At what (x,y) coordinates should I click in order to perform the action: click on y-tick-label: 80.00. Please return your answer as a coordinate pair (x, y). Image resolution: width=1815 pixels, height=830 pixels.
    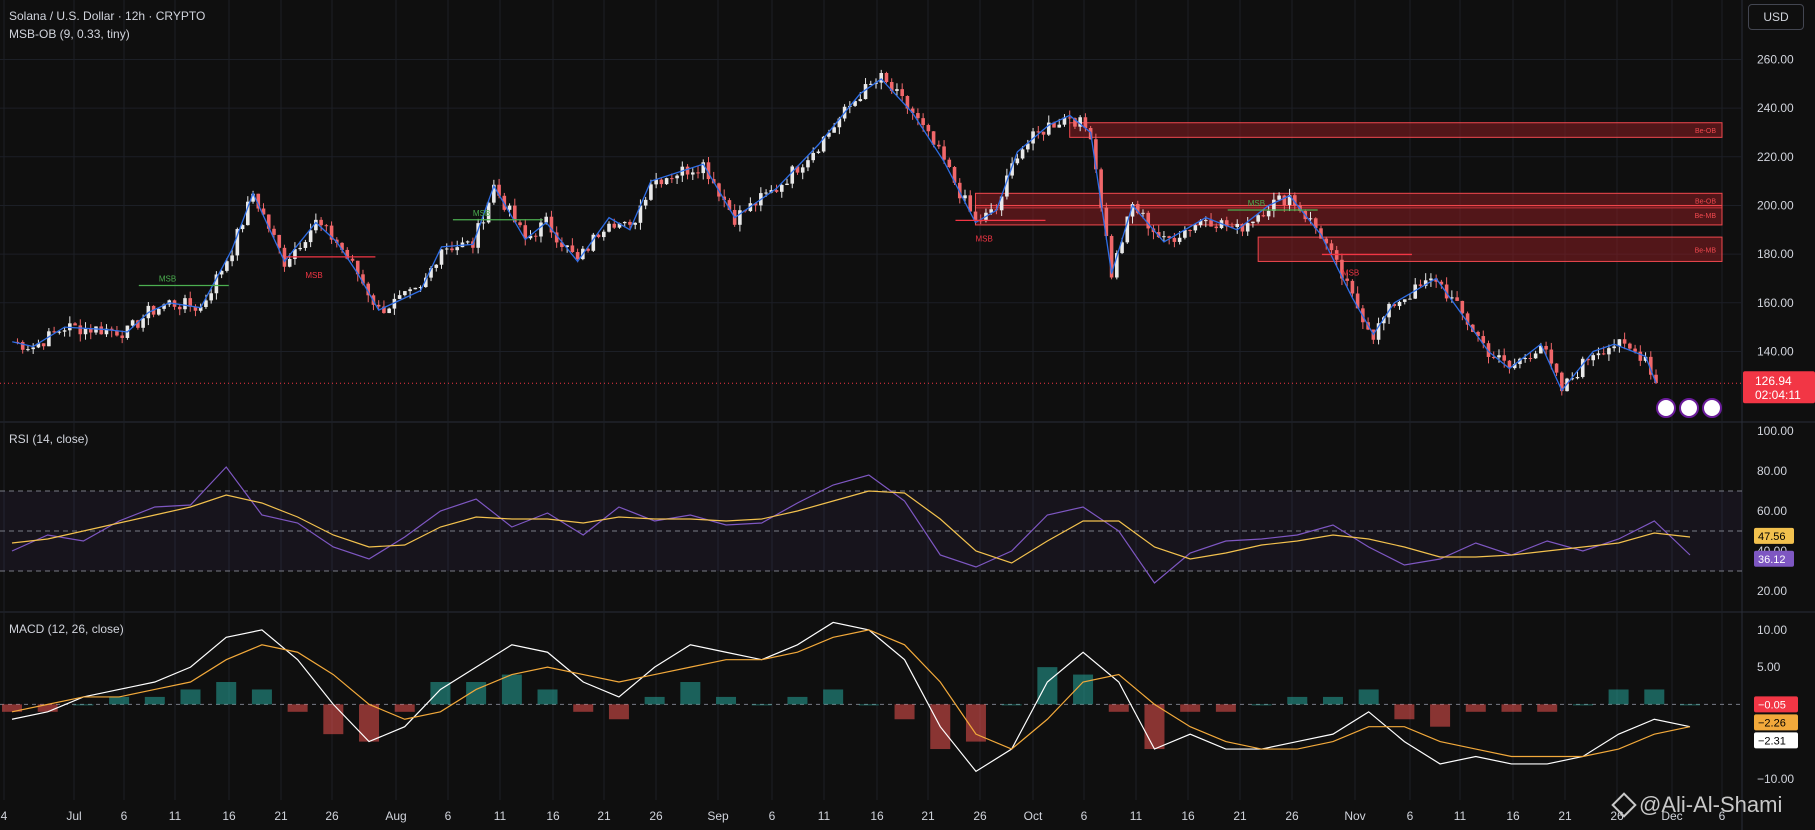
    Looking at the image, I should click on (1772, 471).